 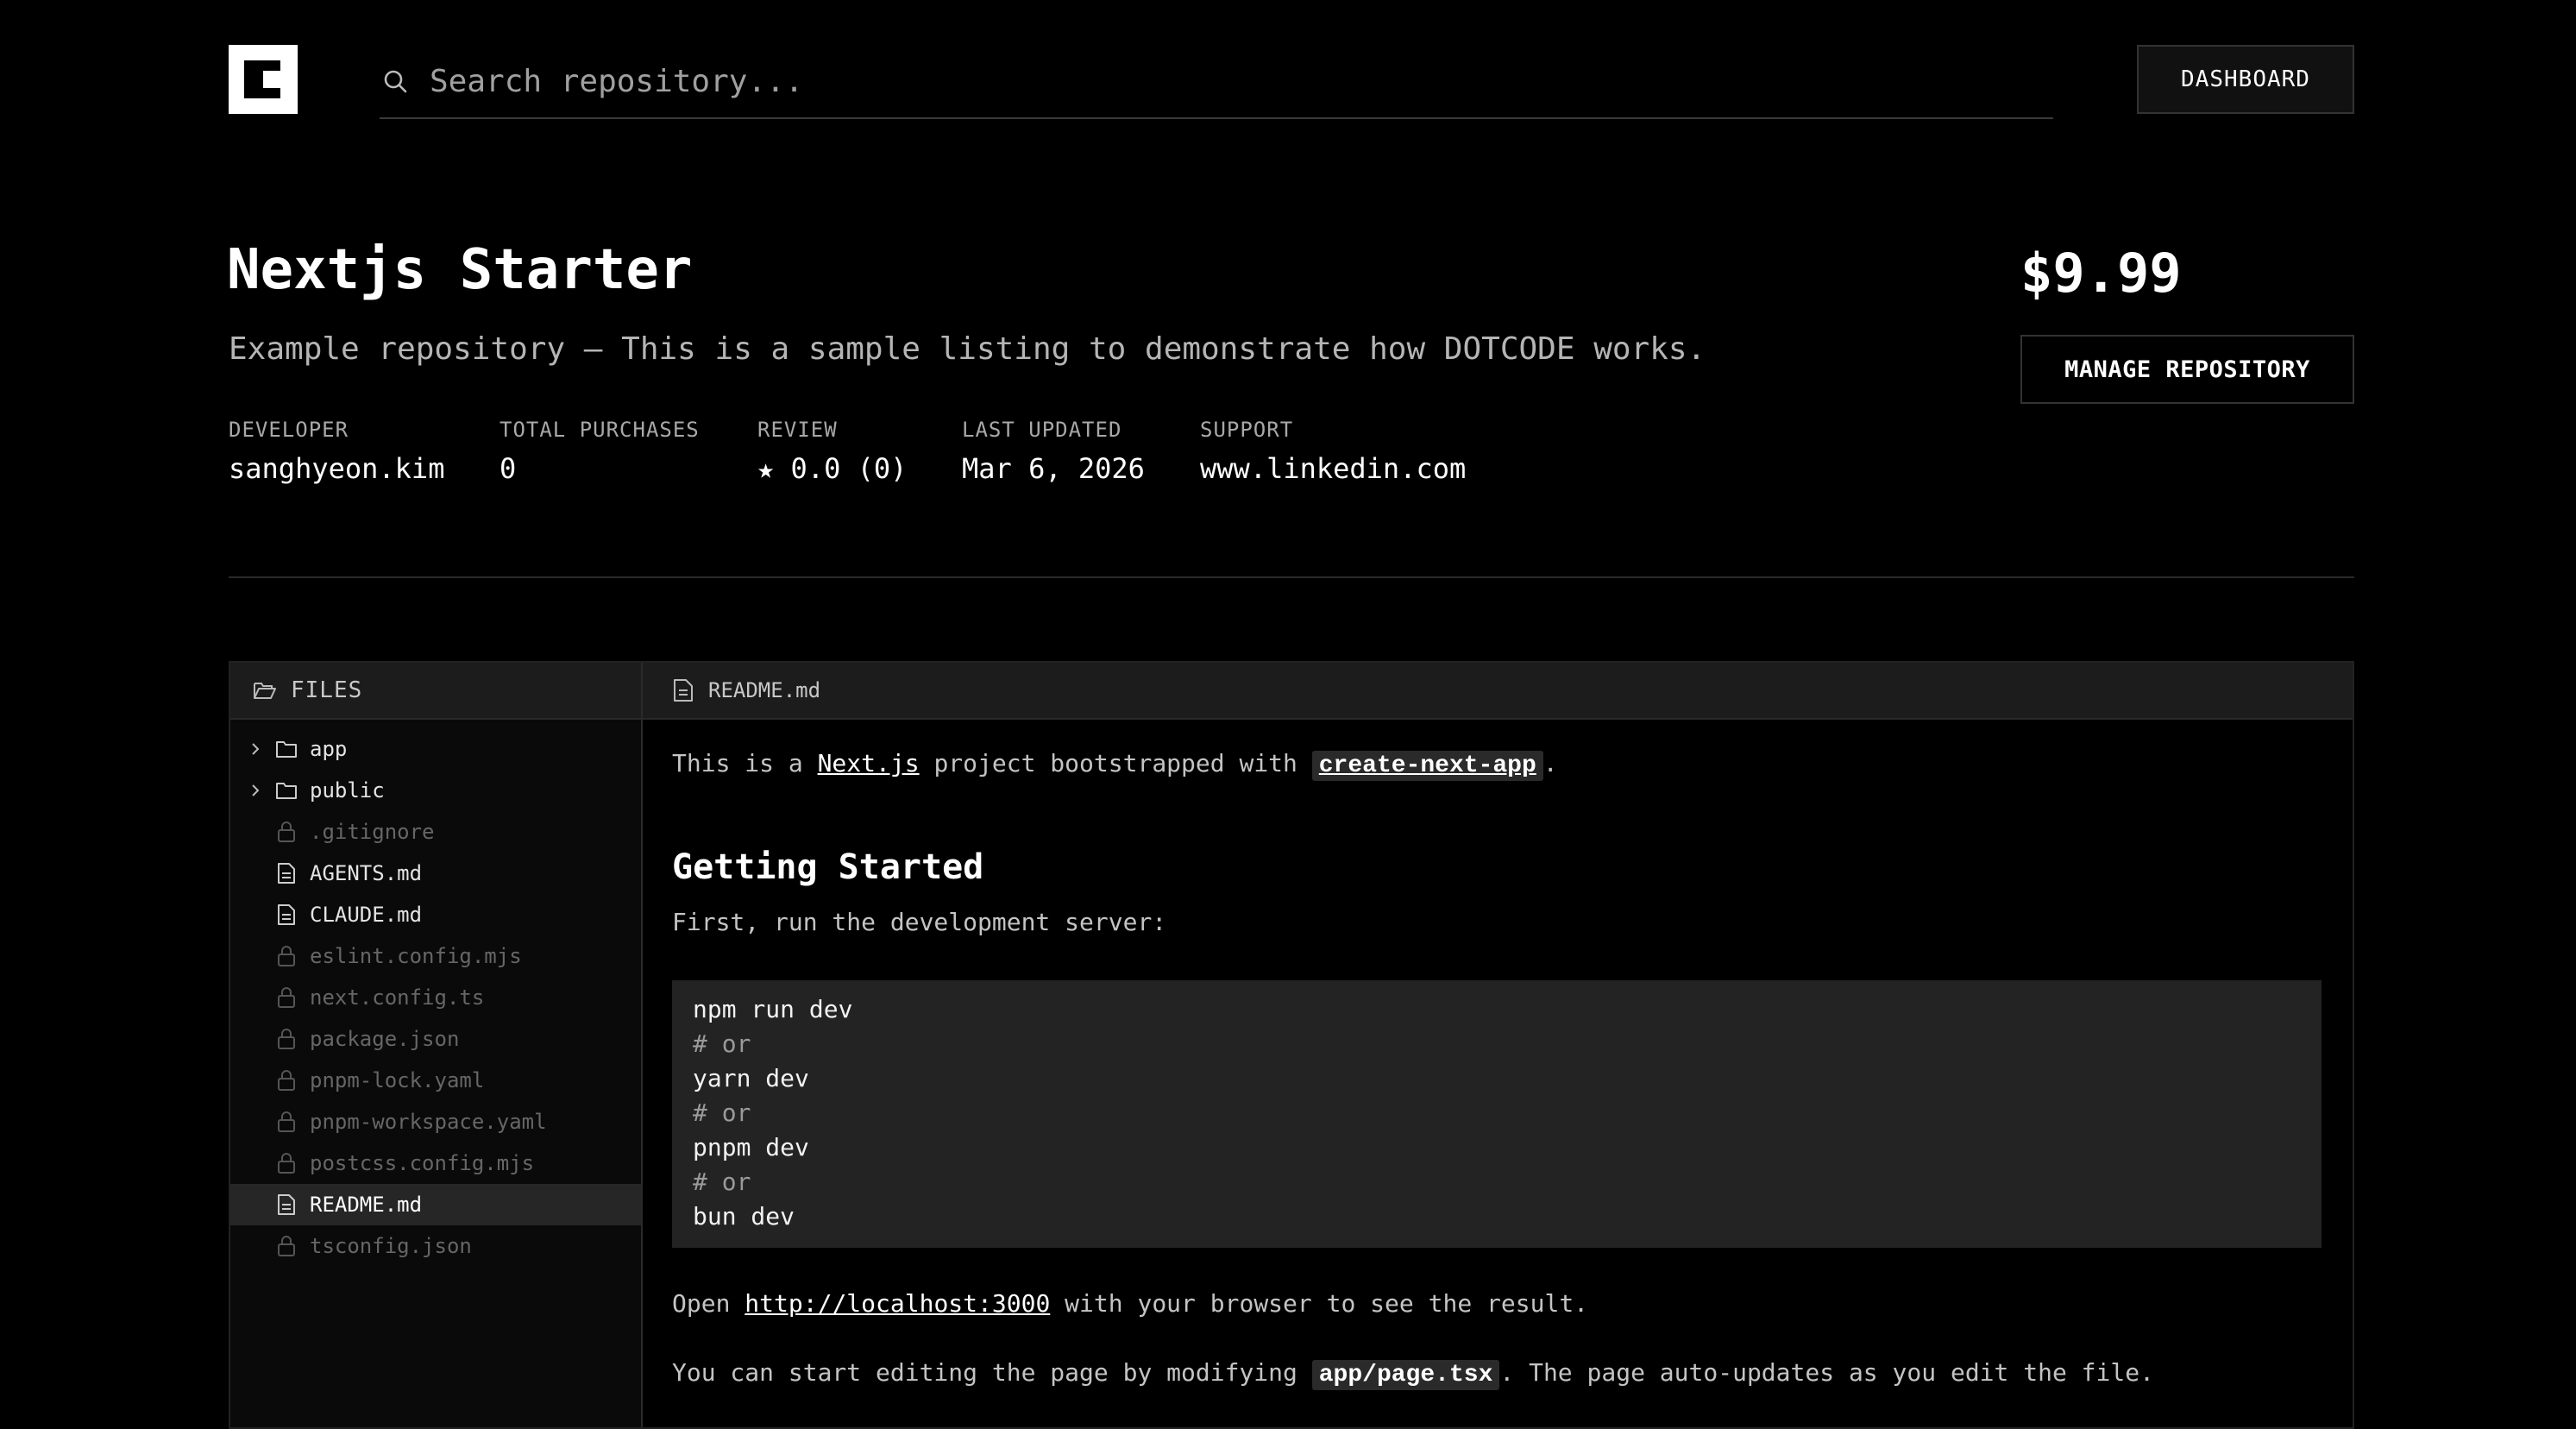 I want to click on file-name: eslint.config.mjs, so click(x=416, y=956).